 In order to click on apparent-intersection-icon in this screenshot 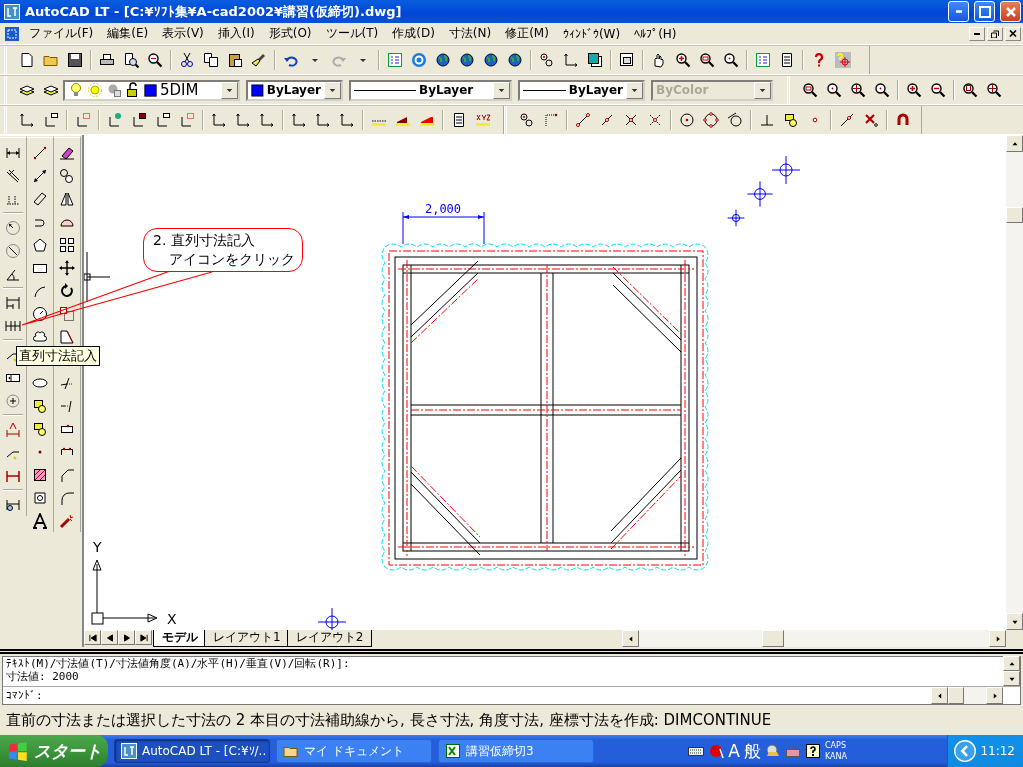, I will do `click(655, 120)`.